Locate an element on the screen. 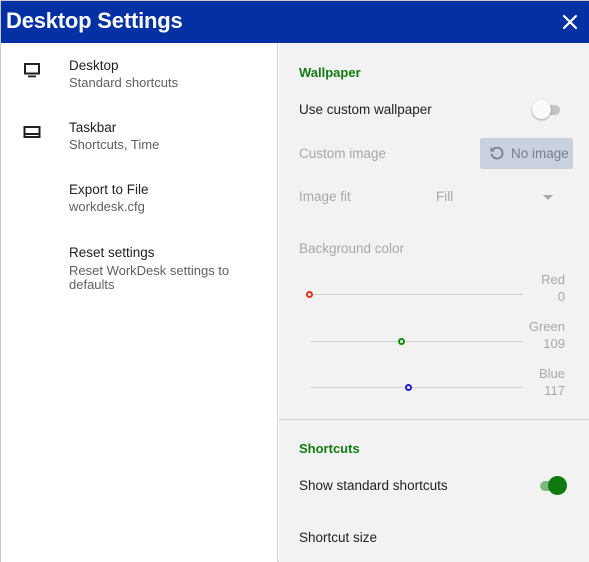 The width and height of the screenshot is (589, 562). image-fit-select: Fill is located at coordinates (444, 196).